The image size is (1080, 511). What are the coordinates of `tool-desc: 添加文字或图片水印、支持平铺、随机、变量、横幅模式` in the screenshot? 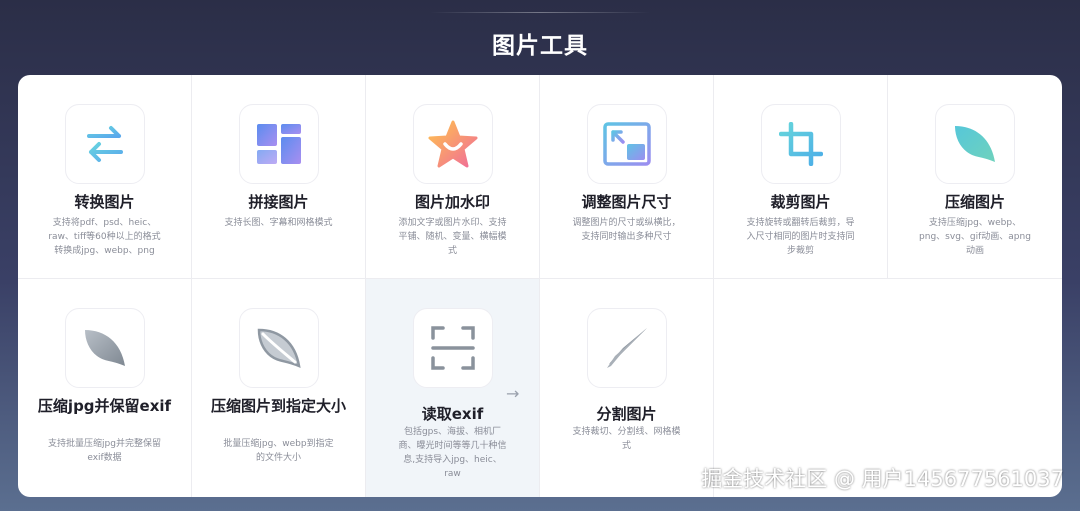 It's located at (452, 237).